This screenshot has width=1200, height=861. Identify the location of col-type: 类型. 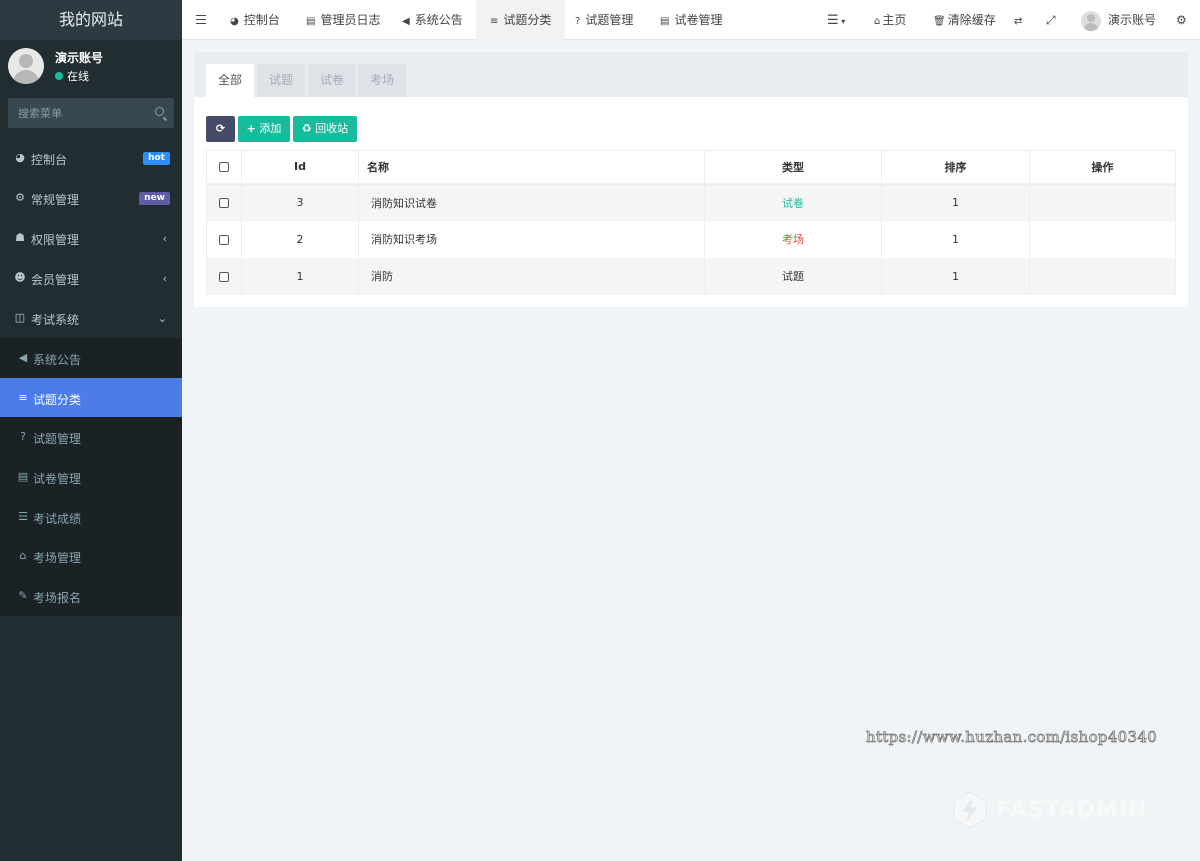
(793, 167).